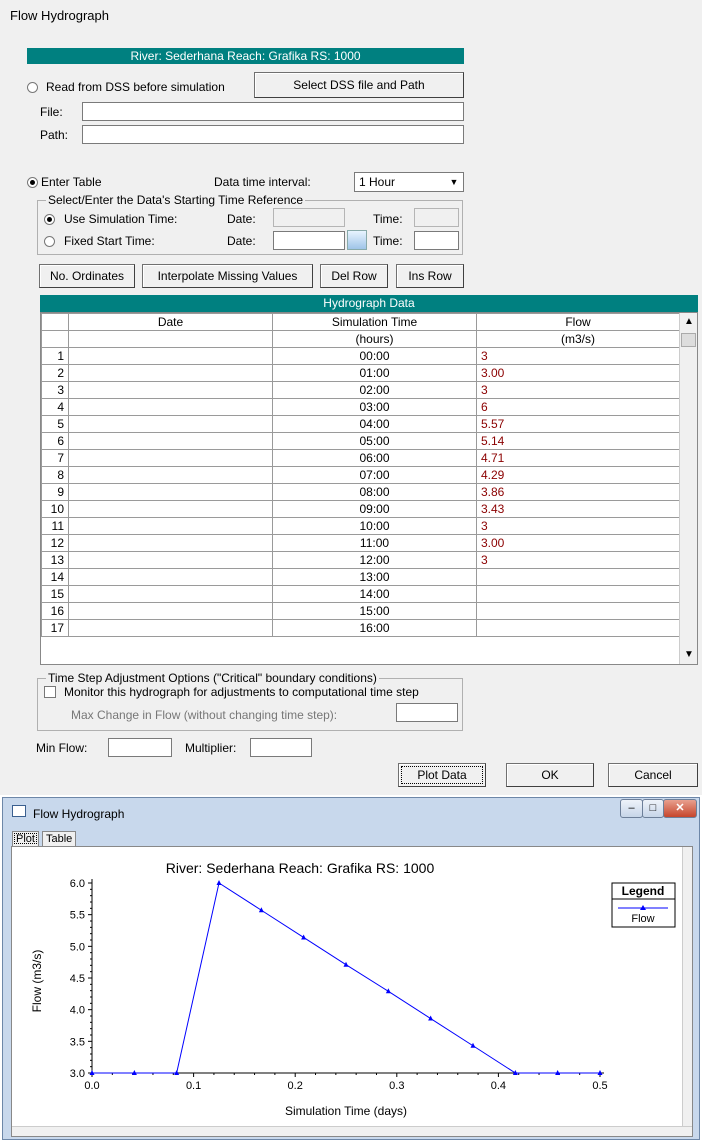  I want to click on table-row: 1 00:00 3, so click(360, 356).